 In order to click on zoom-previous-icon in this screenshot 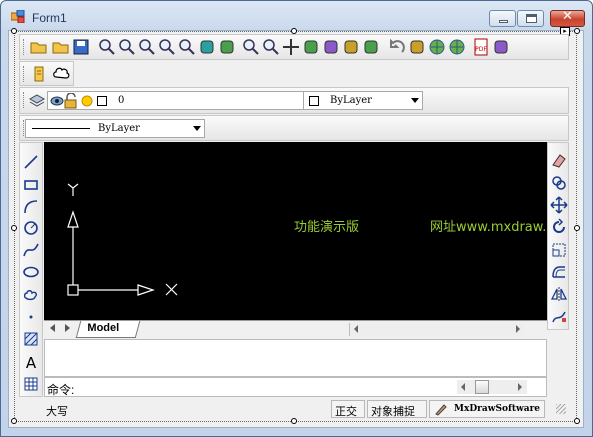, I will do `click(251, 47)`.